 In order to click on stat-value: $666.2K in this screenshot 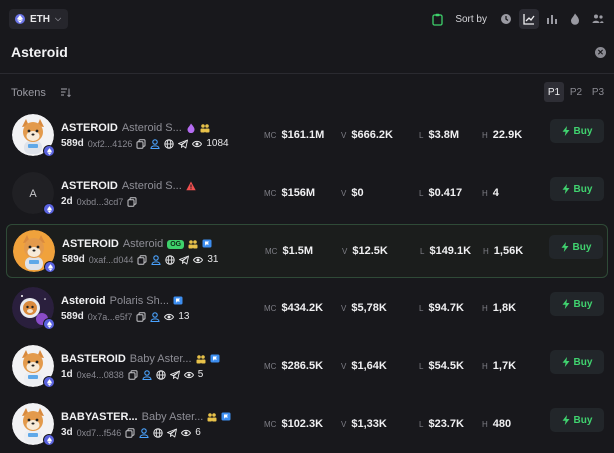, I will do `click(372, 135)`.